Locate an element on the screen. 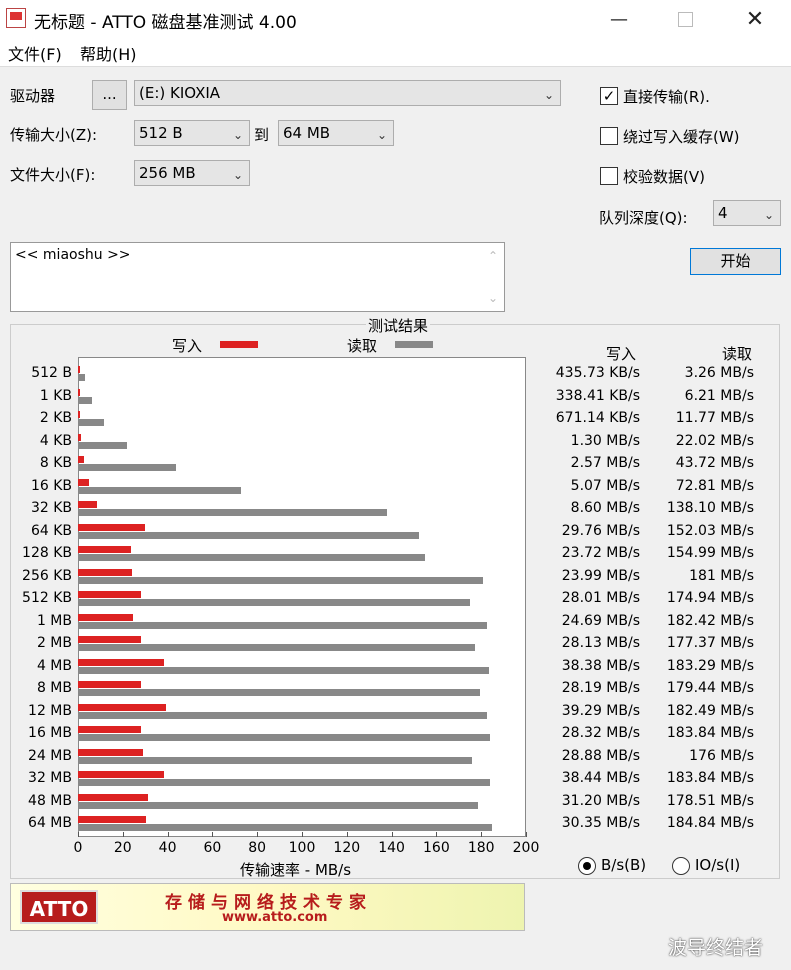 This screenshot has width=791, height=970. bypass-cache-checkbox is located at coordinates (609, 136).